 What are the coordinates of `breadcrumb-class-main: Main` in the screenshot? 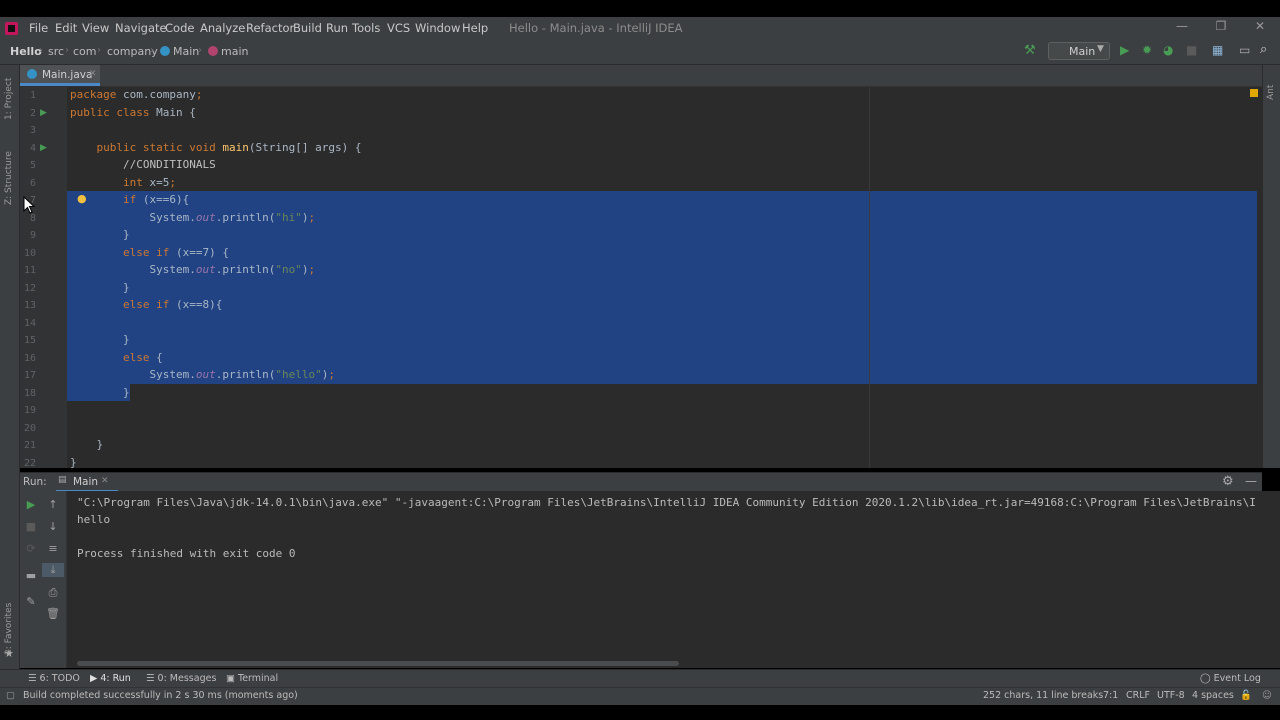 It's located at (179, 51).